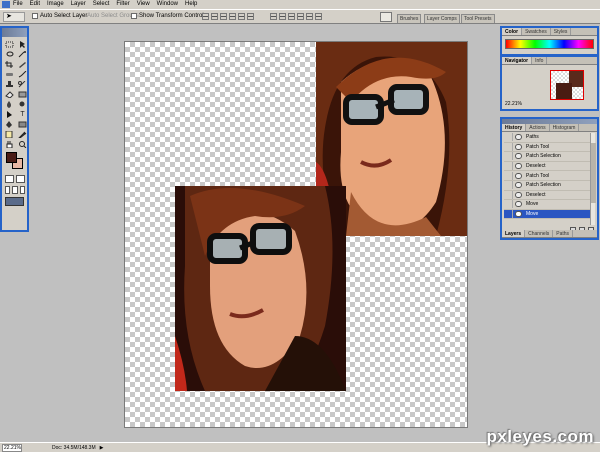 This screenshot has height=452, width=600. What do you see at coordinates (513, 104) in the screenshot?
I see `navigator-zoom-field: 22.21%` at bounding box center [513, 104].